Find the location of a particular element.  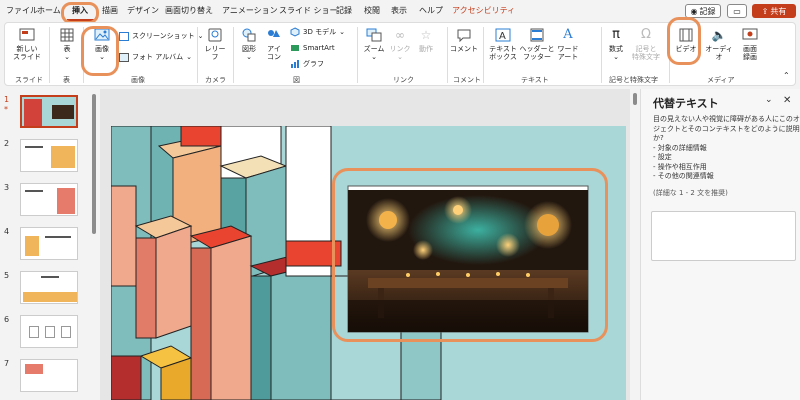

group-label-illustrations: 図 is located at coordinates (296, 80).